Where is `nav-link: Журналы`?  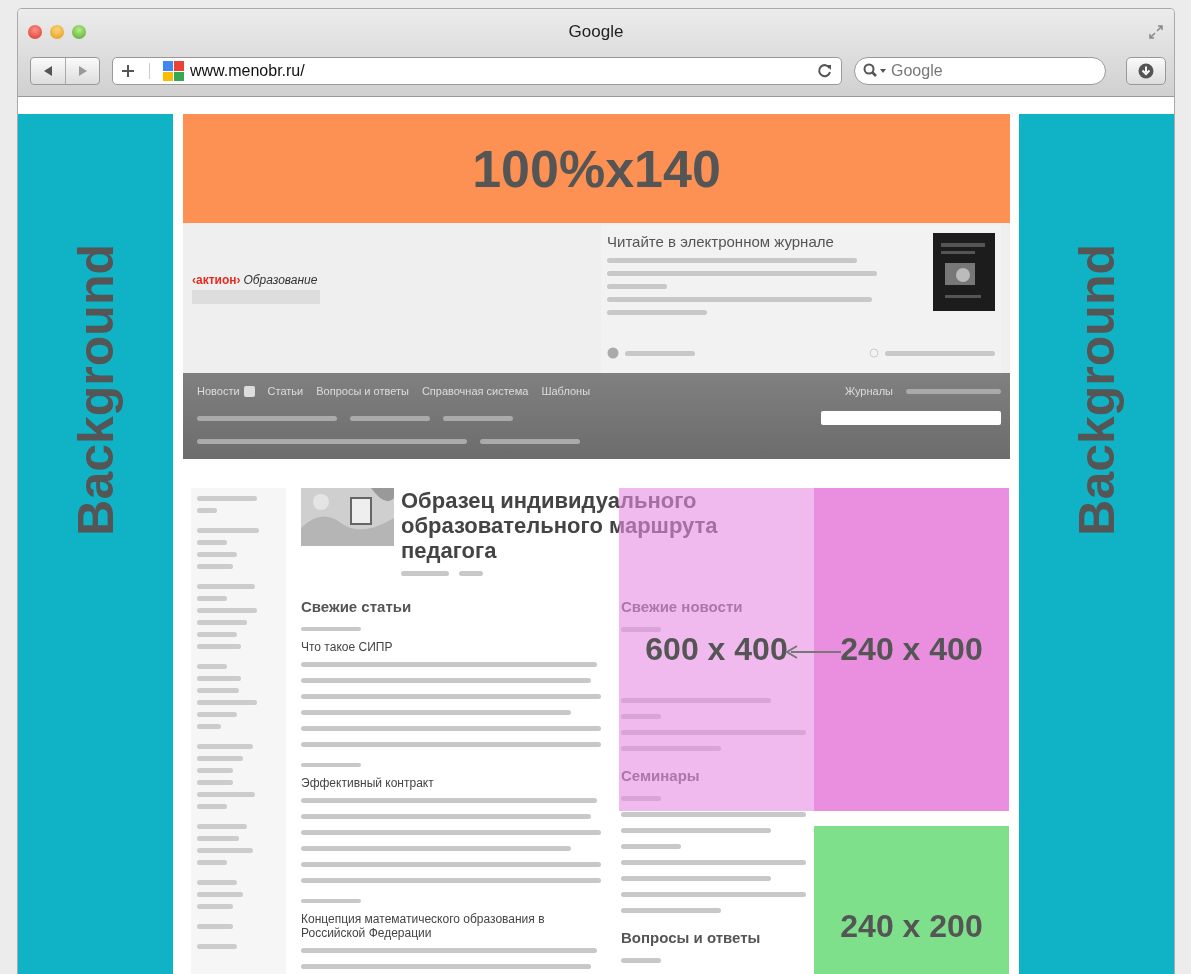
nav-link: Журналы is located at coordinates (868, 391).